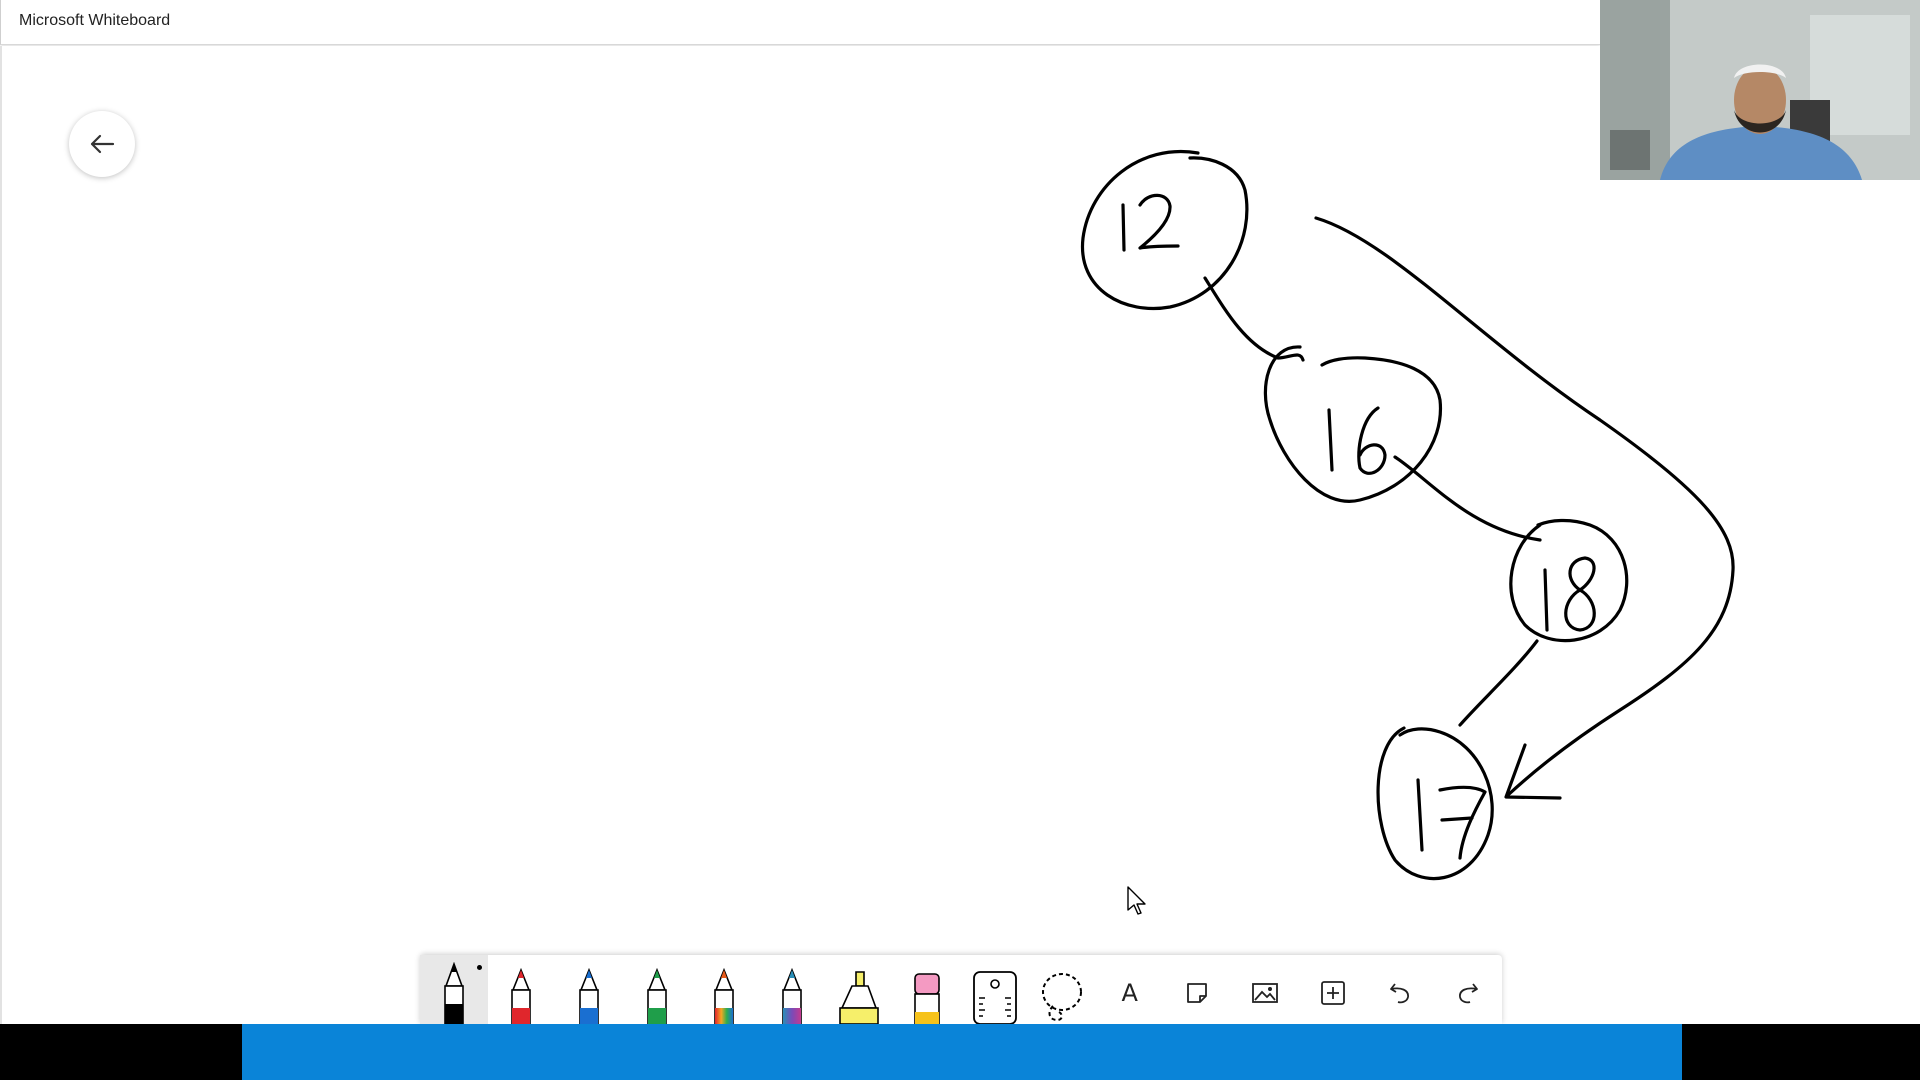 The width and height of the screenshot is (1920, 1080). I want to click on sticky-note-tool, so click(1198, 989).